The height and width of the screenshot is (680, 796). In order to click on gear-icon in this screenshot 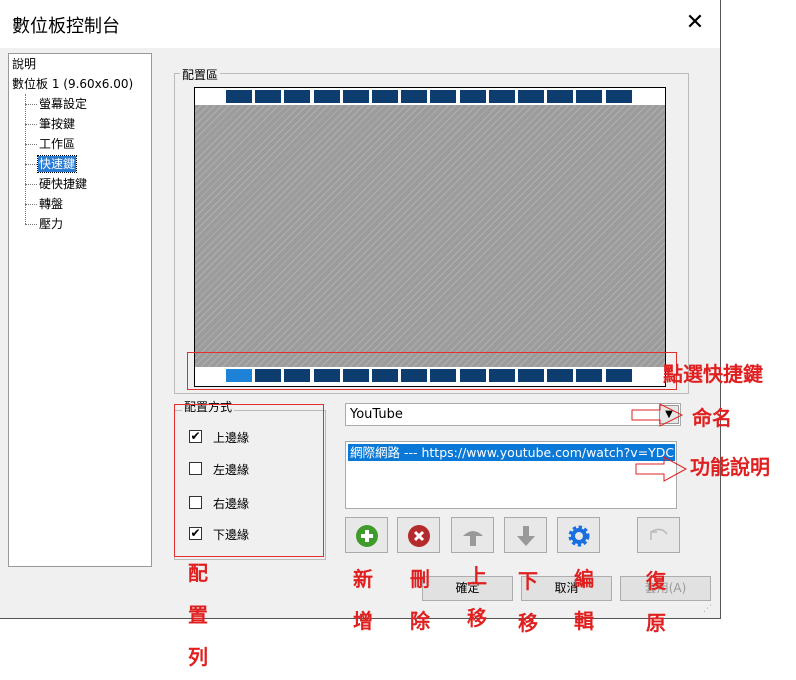, I will do `click(579, 536)`.